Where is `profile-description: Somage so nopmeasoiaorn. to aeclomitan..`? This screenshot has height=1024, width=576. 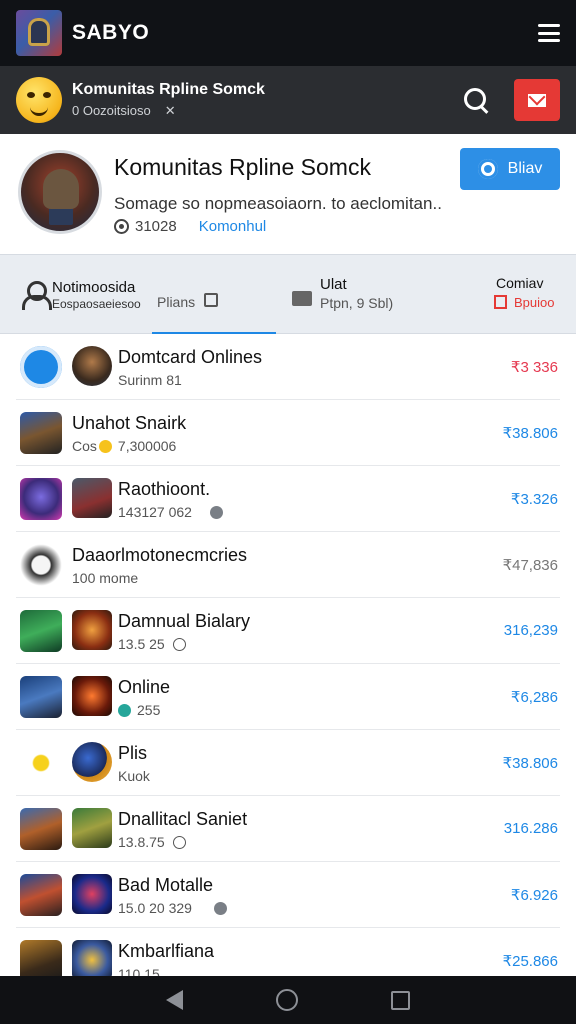
profile-description: Somage so nopmeasoiaorn. to aeclomitan.. is located at coordinates (278, 203).